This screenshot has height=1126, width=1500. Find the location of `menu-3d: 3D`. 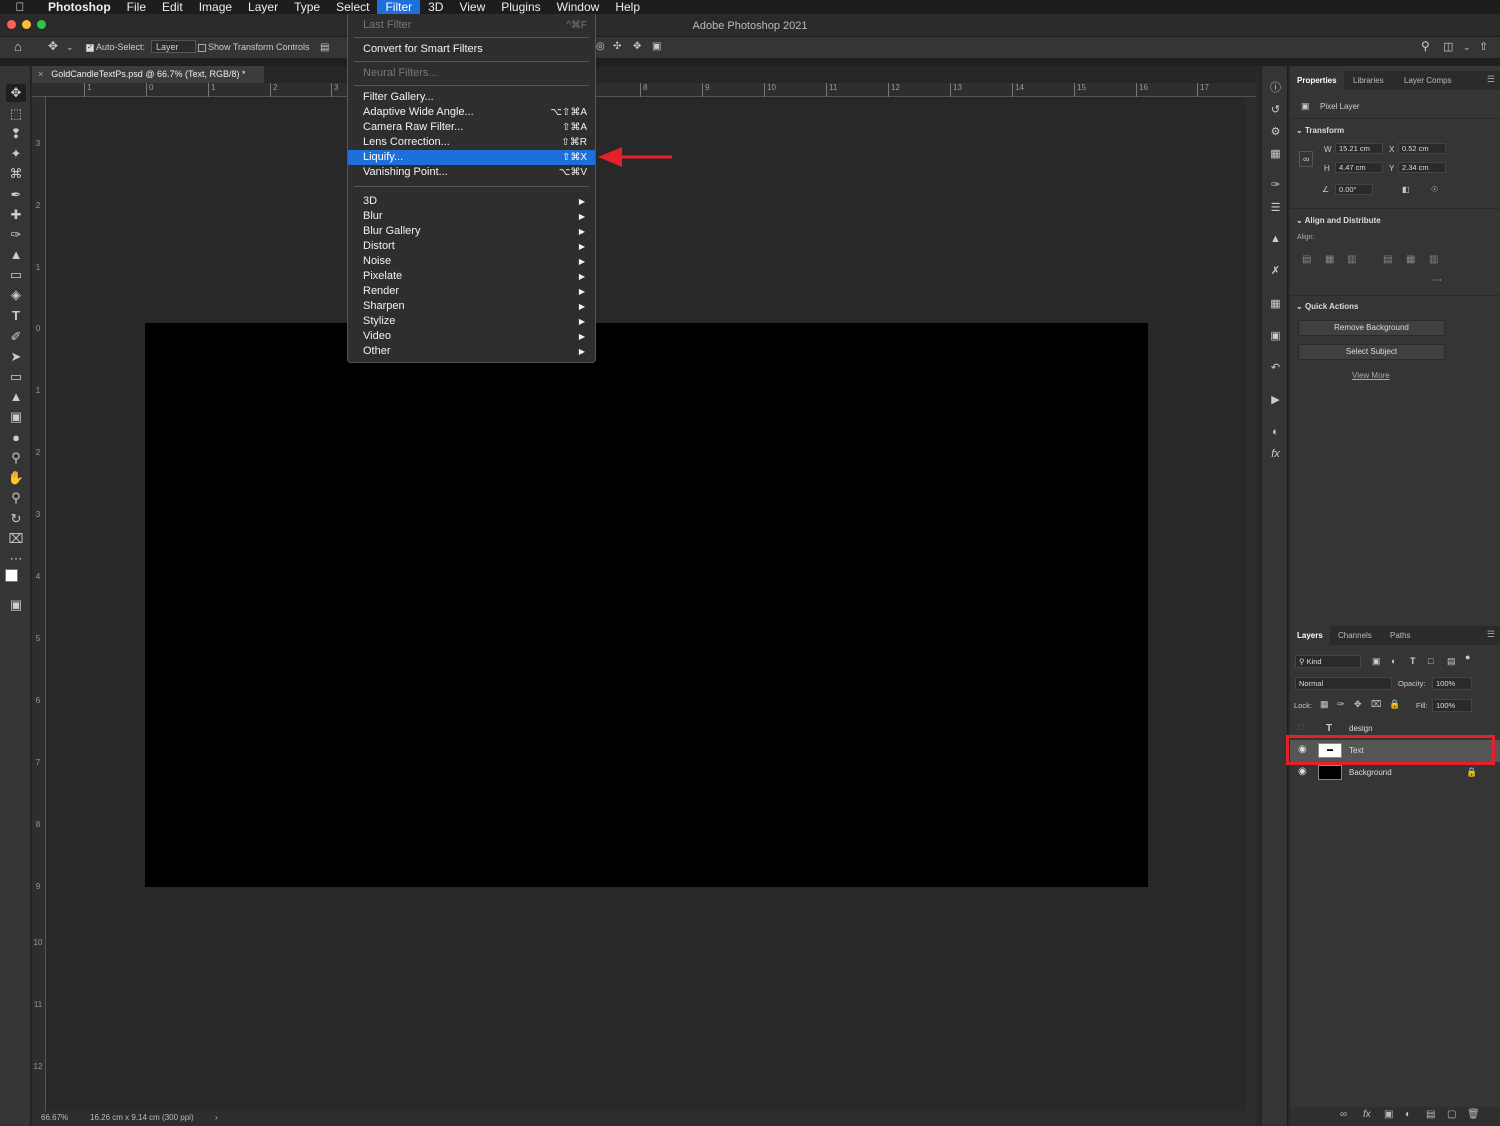

menu-3d: 3D is located at coordinates (435, 7).